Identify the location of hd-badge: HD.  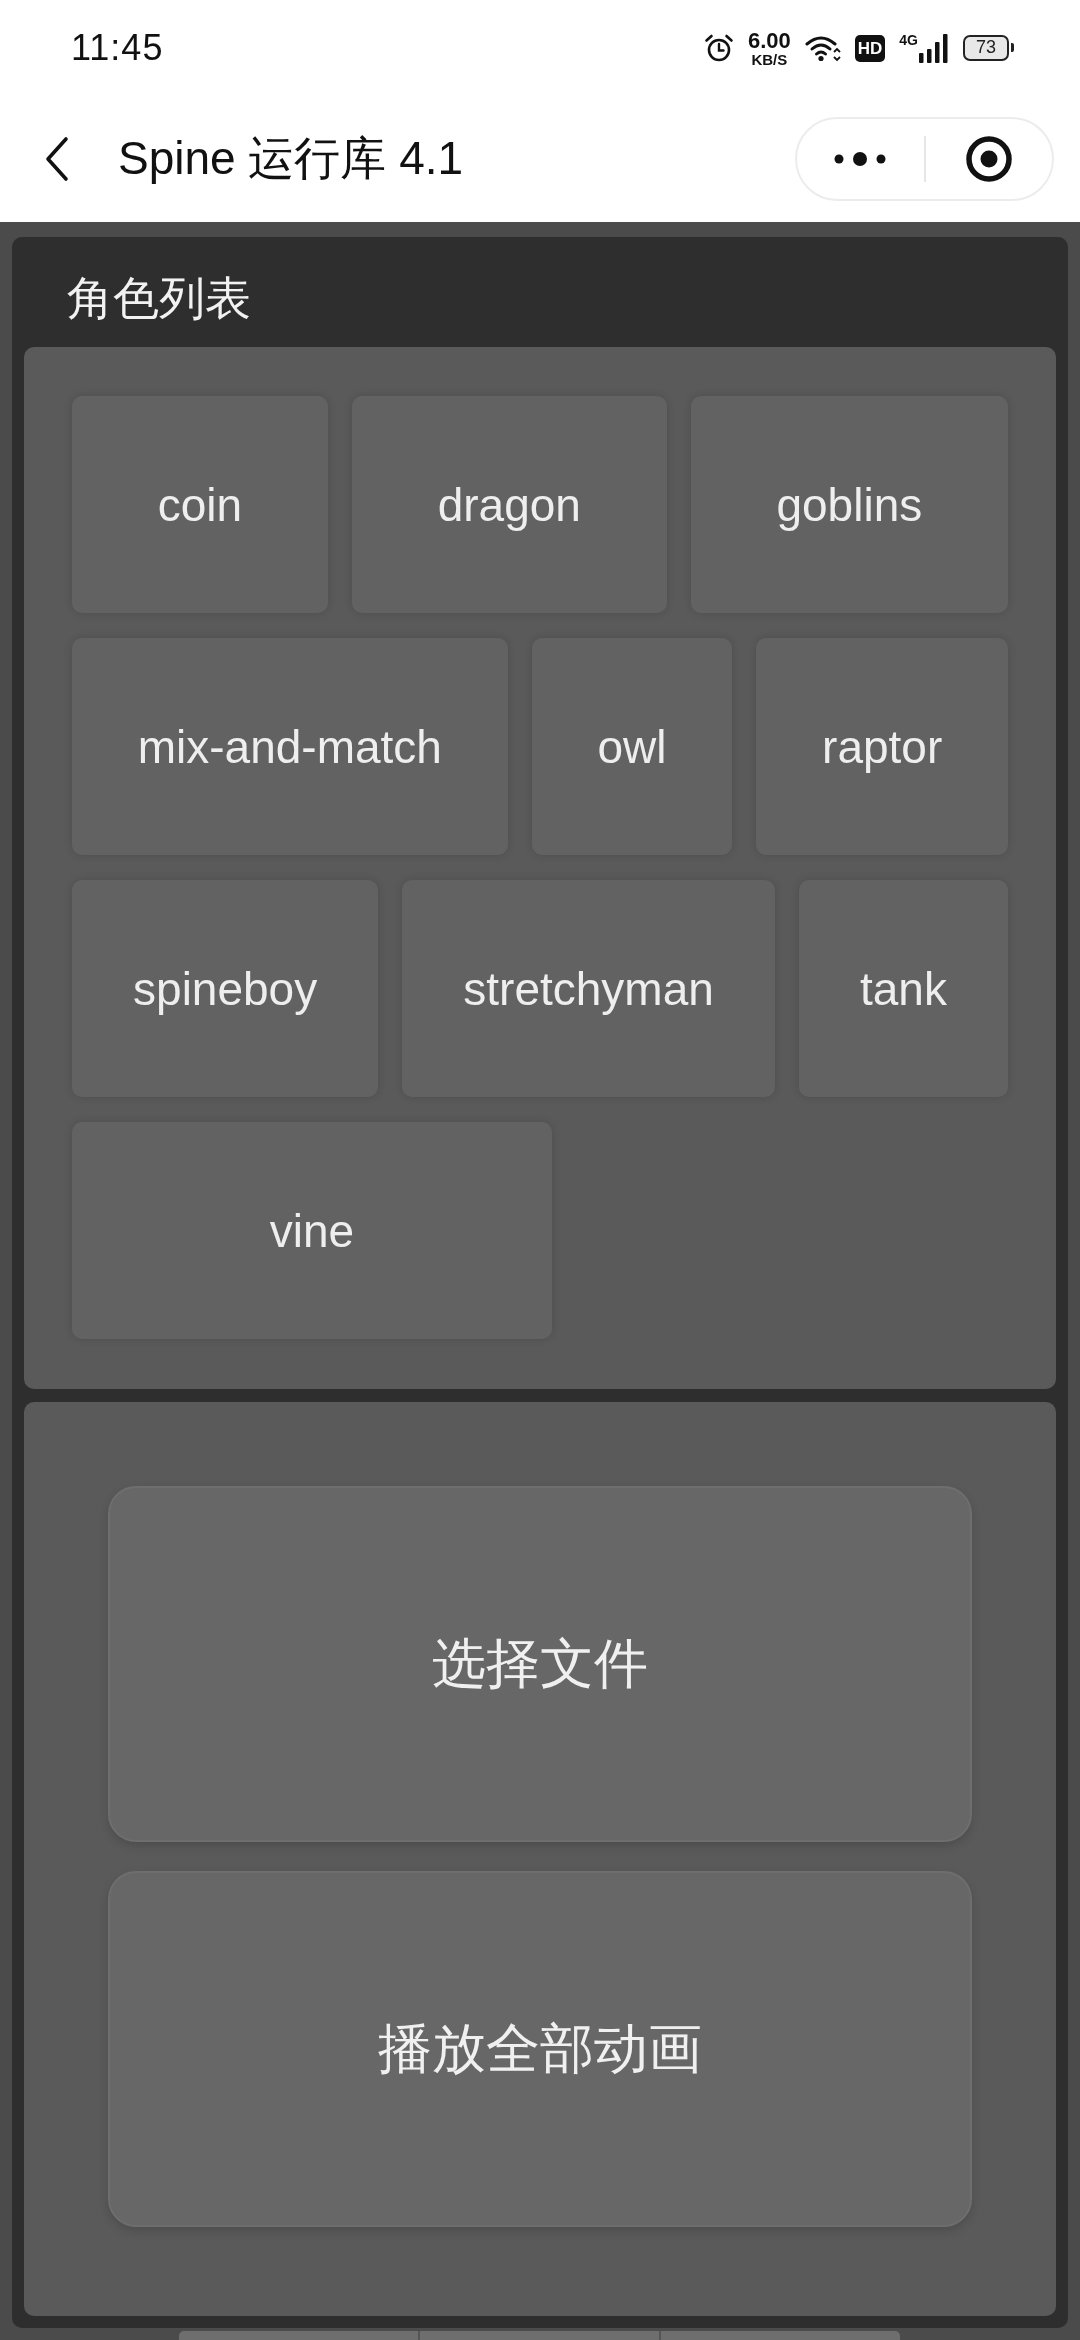
(870, 48).